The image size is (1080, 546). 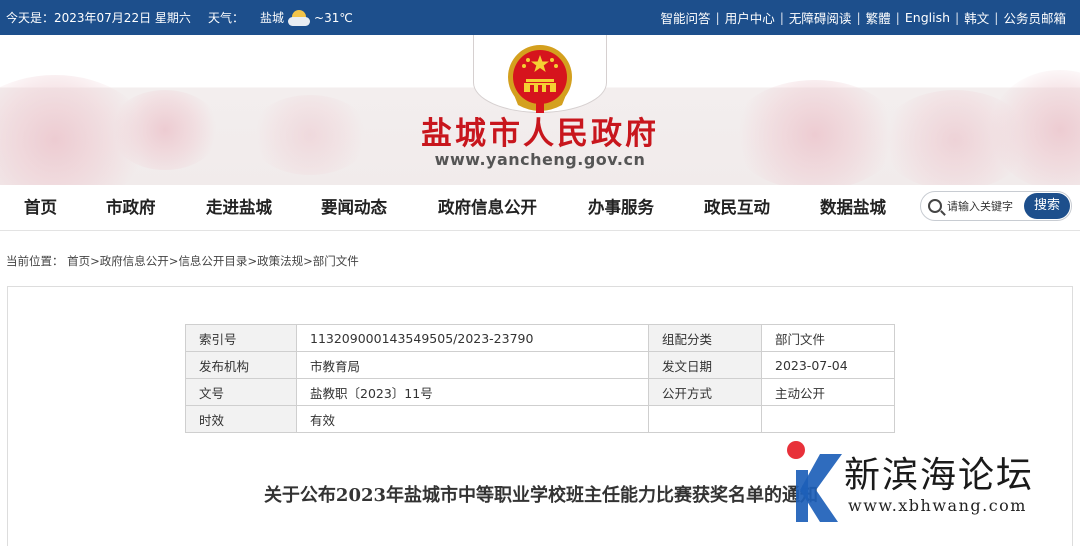 What do you see at coordinates (737, 208) in the screenshot?
I see `nav-item-interaction: 政民互动` at bounding box center [737, 208].